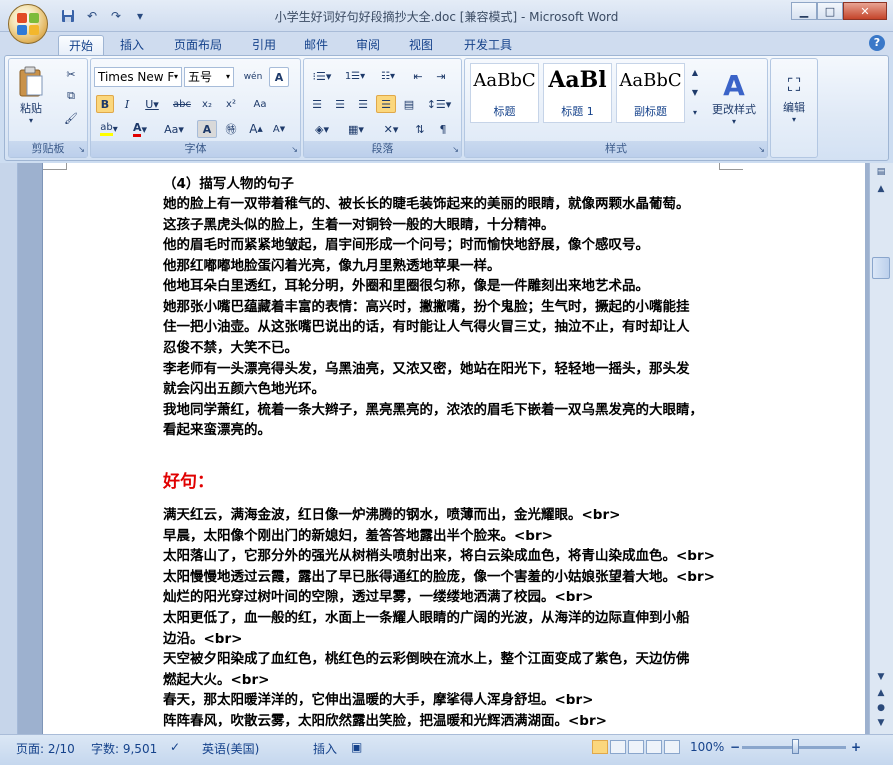  What do you see at coordinates (260, 104) in the screenshot?
I see `clear-format-icon: Aa` at bounding box center [260, 104].